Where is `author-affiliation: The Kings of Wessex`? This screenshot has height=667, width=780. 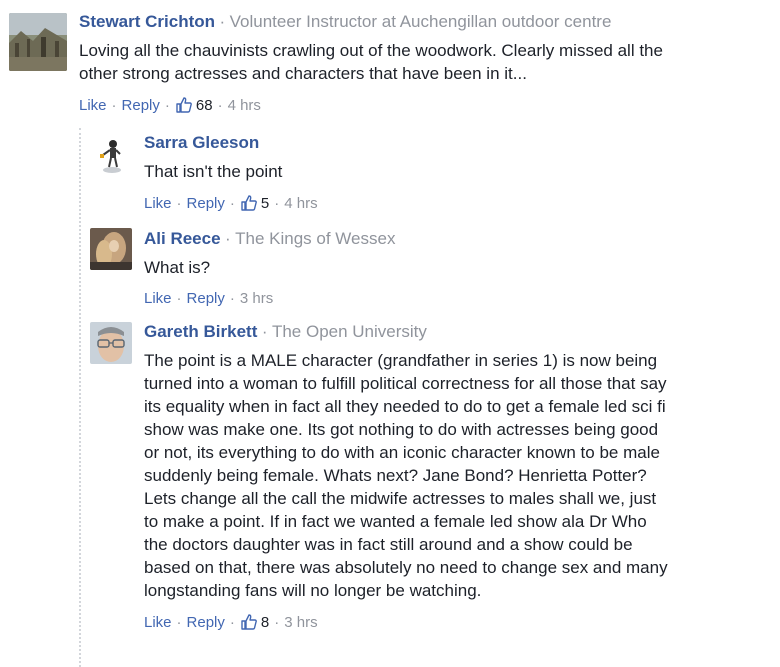 author-affiliation: The Kings of Wessex is located at coordinates (315, 238).